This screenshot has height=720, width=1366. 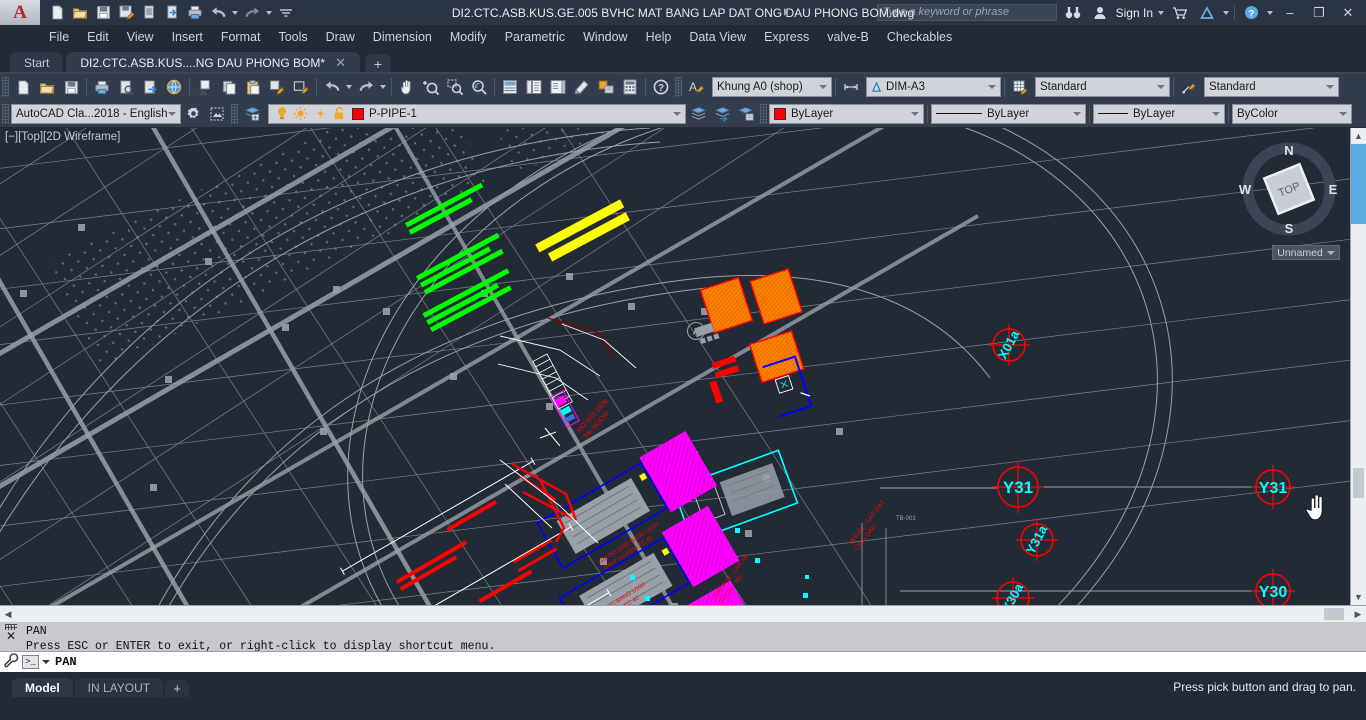 What do you see at coordinates (286, 13) in the screenshot?
I see `customize-qat-icon` at bounding box center [286, 13].